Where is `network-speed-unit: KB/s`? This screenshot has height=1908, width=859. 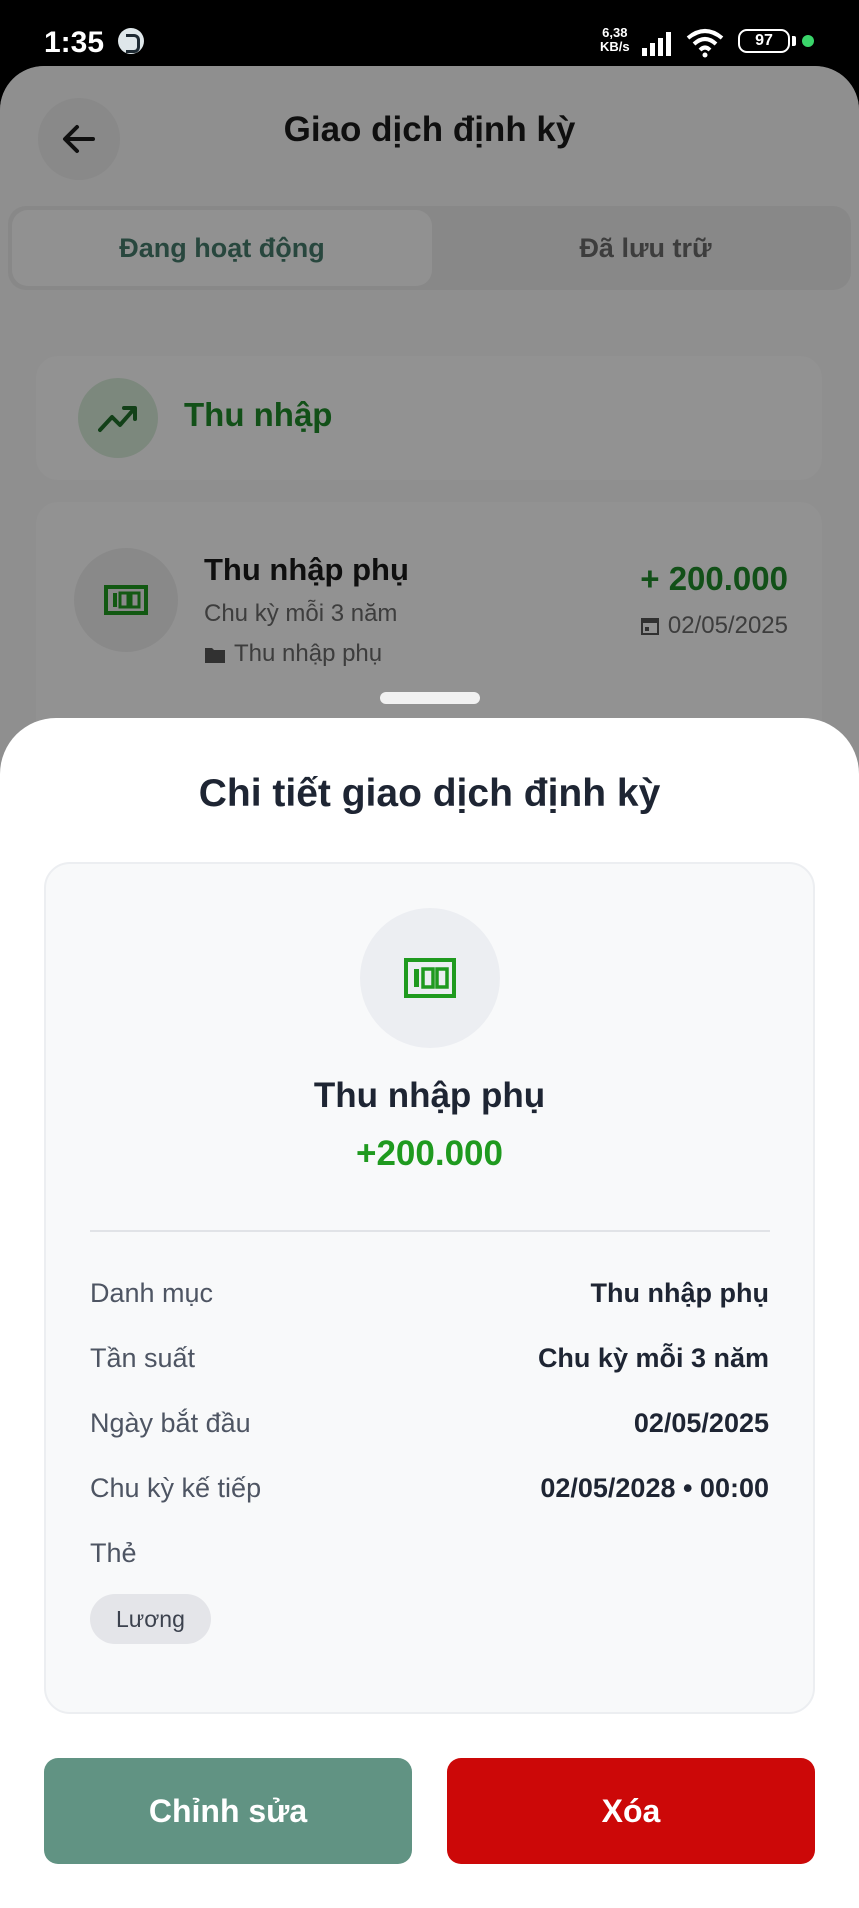 network-speed-unit: KB/s is located at coordinates (615, 46).